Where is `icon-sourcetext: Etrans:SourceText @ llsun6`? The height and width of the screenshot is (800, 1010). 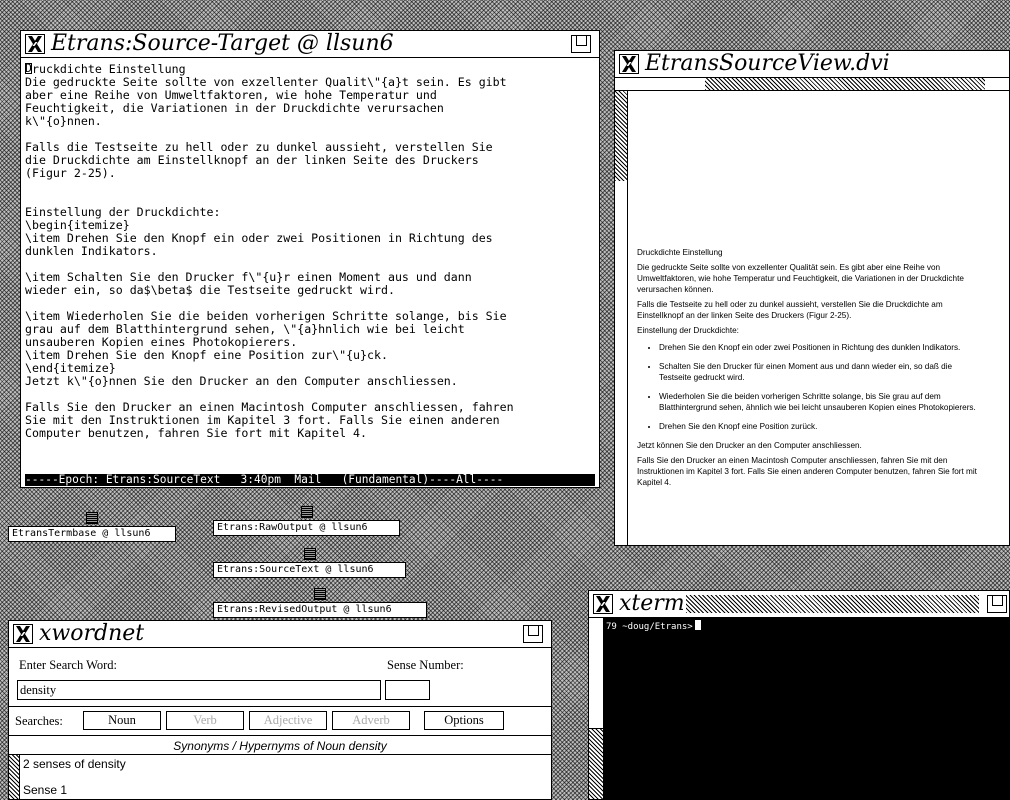
icon-sourcetext: Etrans:SourceText @ llsun6 is located at coordinates (309, 563).